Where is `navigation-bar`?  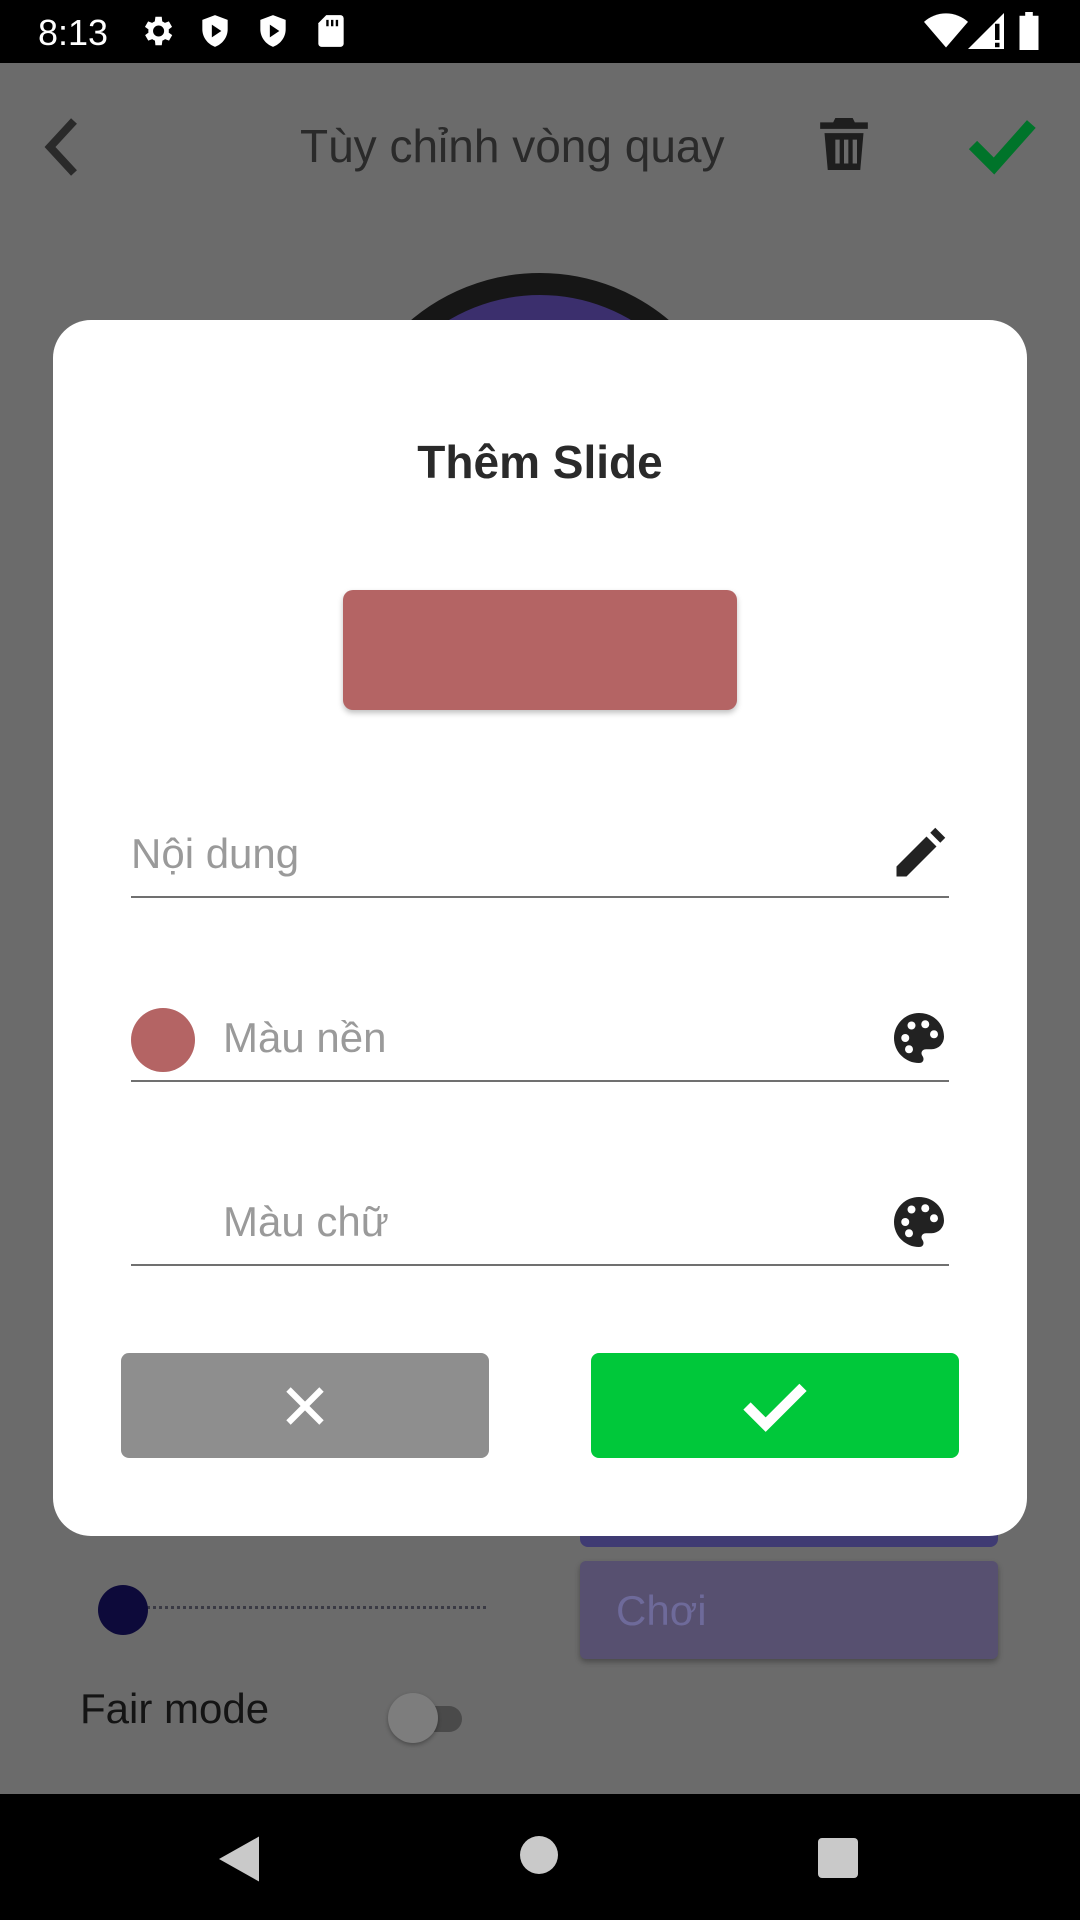 navigation-bar is located at coordinates (540, 1857).